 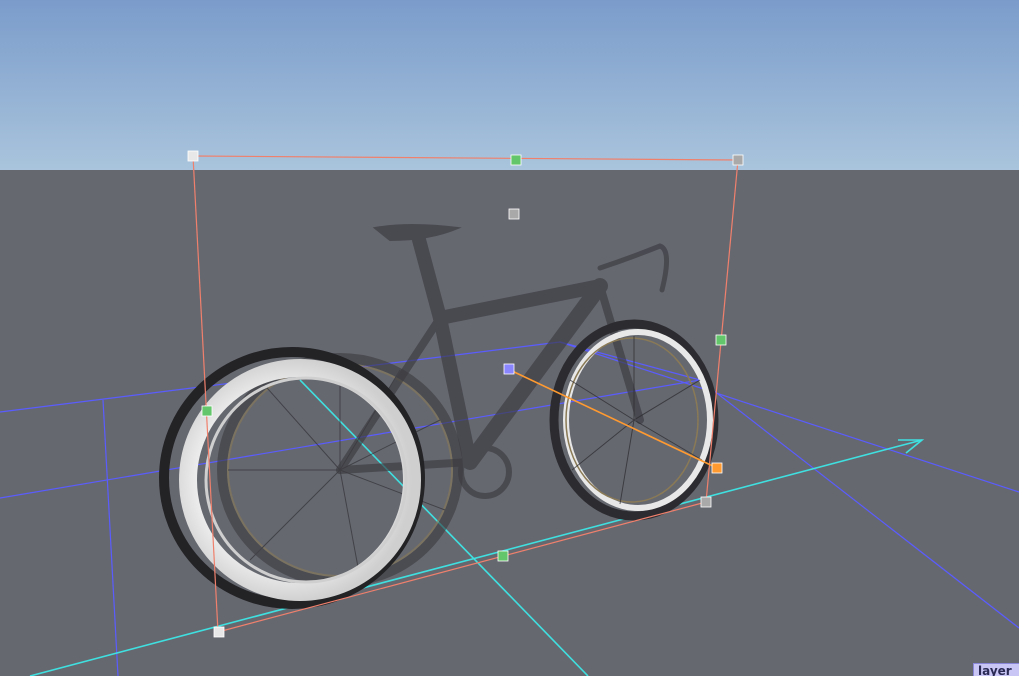 I want to click on corner-handle-top-right, so click(x=738, y=160).